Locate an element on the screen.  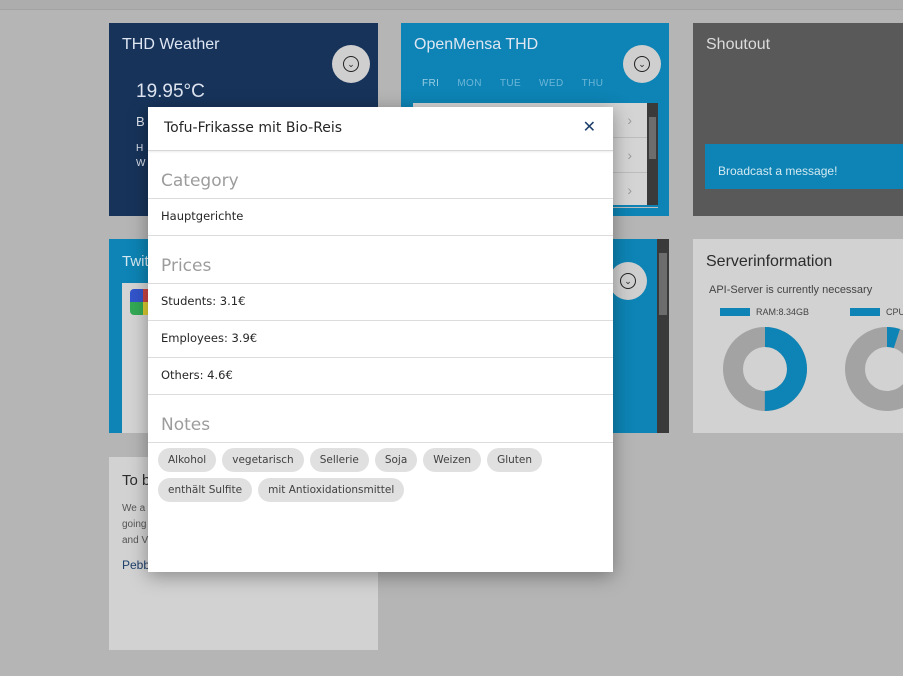
dialog-header: Tofu-Frikasse mit Bio-Reis ✕ is located at coordinates (380, 129).